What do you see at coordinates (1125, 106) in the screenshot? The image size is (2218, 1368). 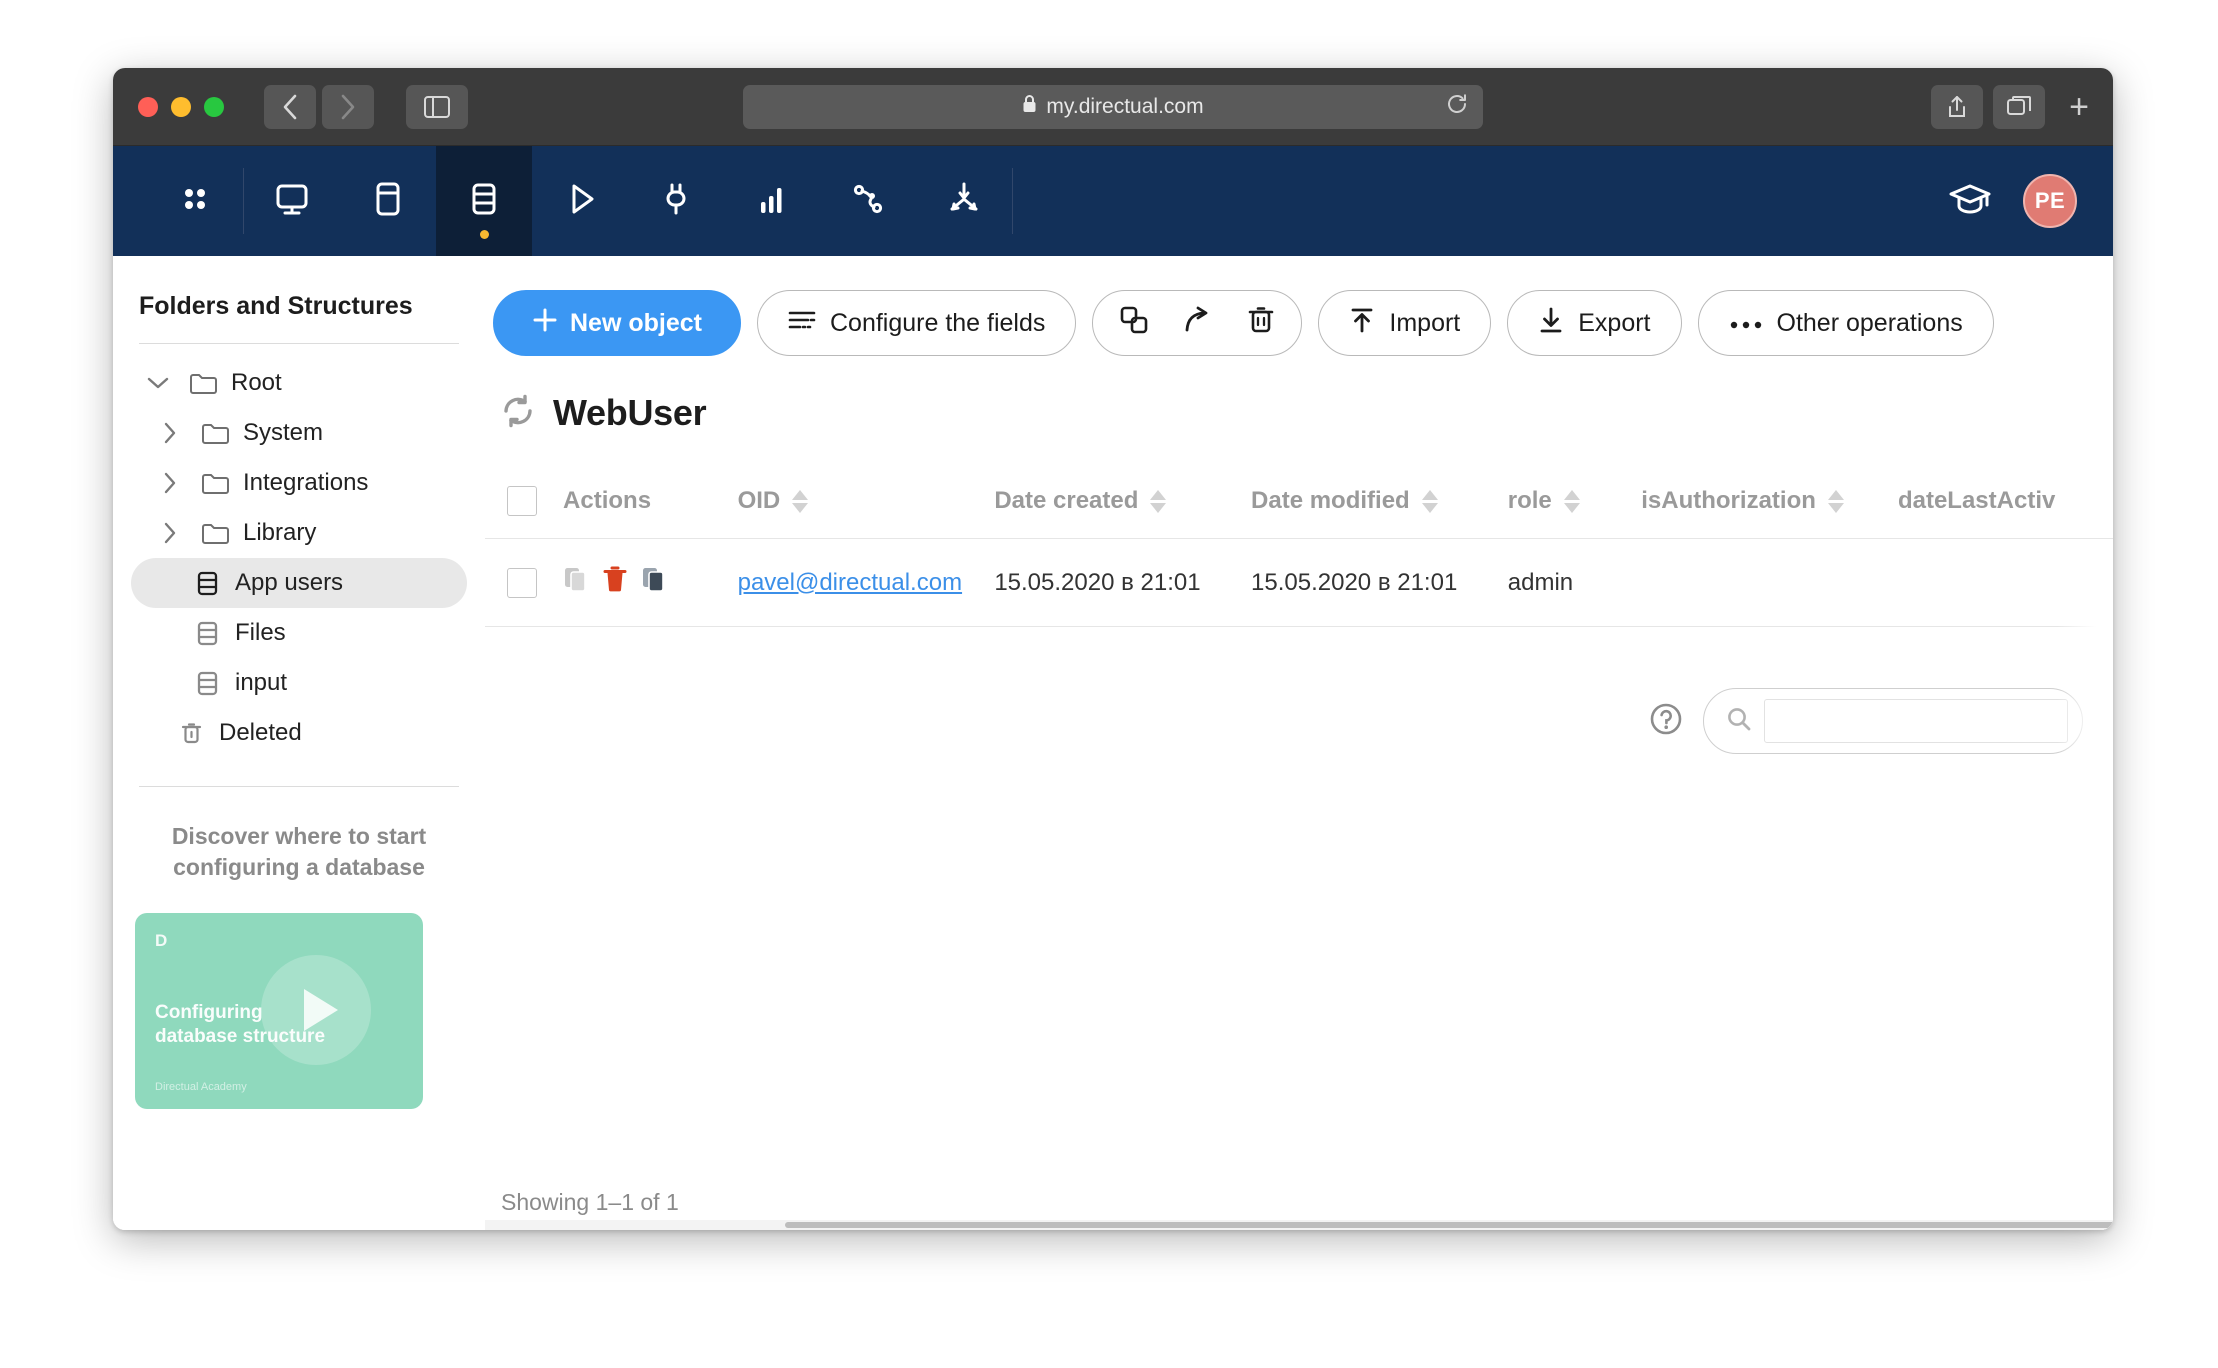 I see `url-text: my.directual.com` at bounding box center [1125, 106].